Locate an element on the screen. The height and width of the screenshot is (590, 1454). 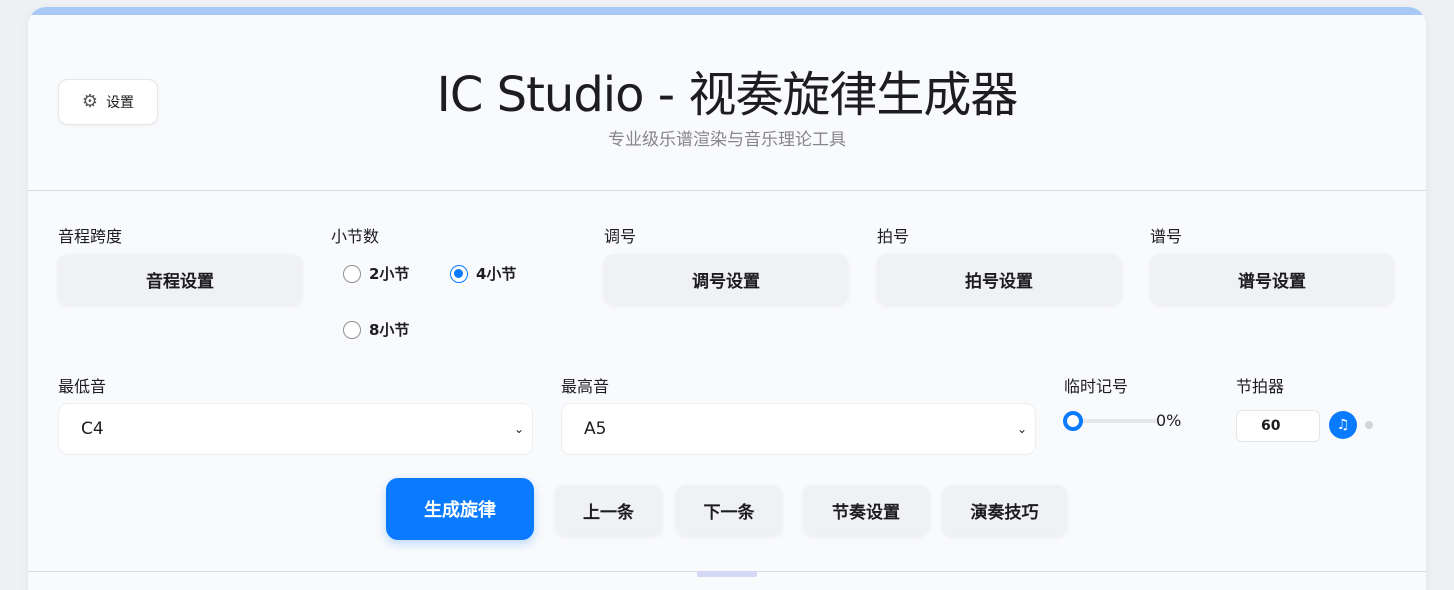
clef-label: 谱号 is located at coordinates (1166, 236).